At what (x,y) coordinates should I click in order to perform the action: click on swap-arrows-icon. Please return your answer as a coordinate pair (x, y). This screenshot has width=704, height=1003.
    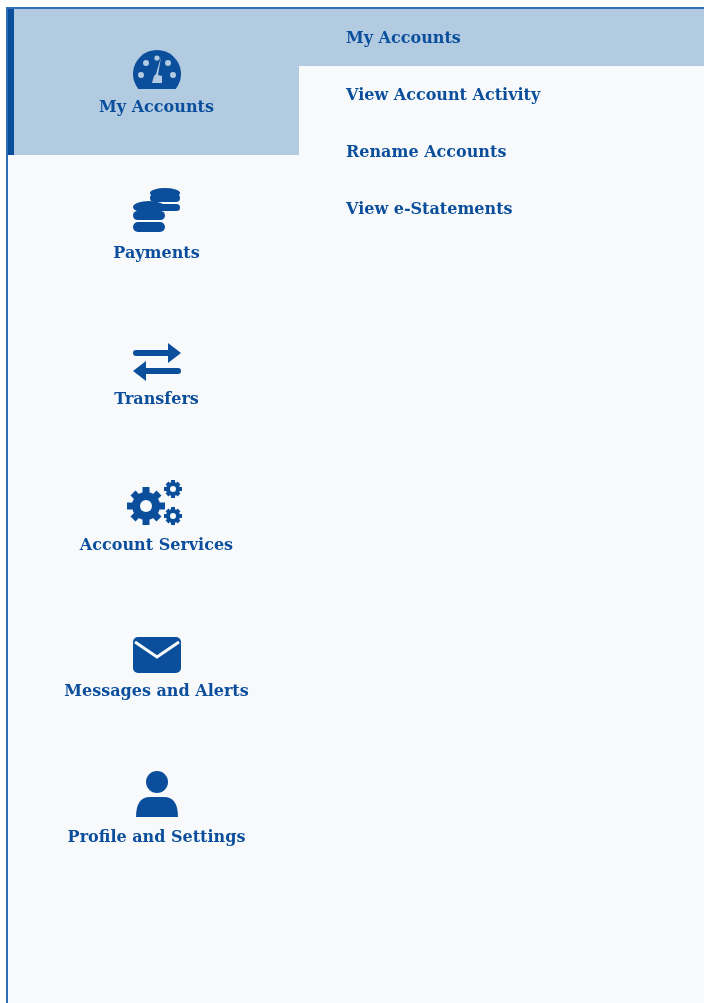
    Looking at the image, I should click on (156, 362).